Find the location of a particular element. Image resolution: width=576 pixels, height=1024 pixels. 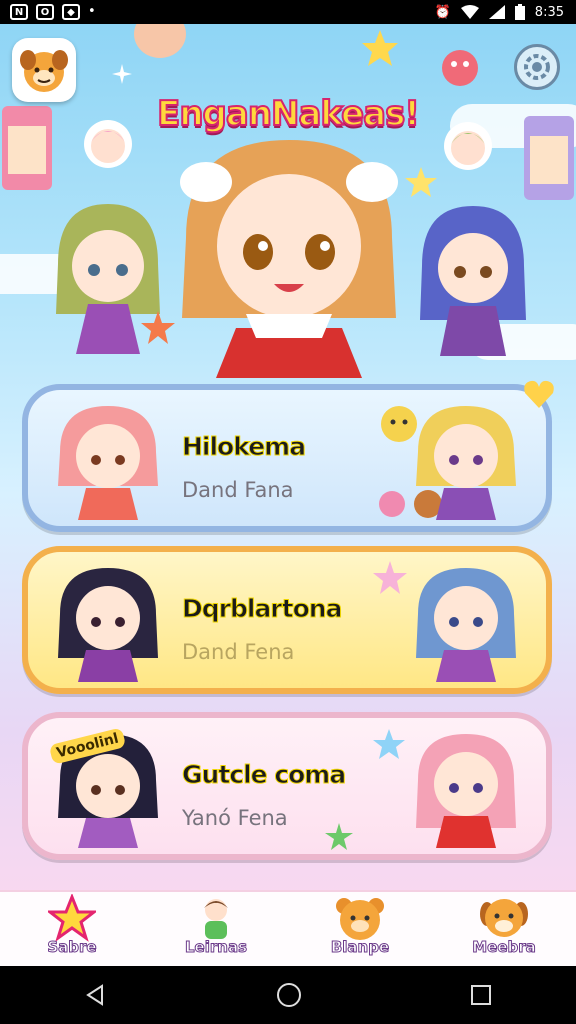

status-bar: N O ◆ • ⏰ 8:35 is located at coordinates (288, 12).